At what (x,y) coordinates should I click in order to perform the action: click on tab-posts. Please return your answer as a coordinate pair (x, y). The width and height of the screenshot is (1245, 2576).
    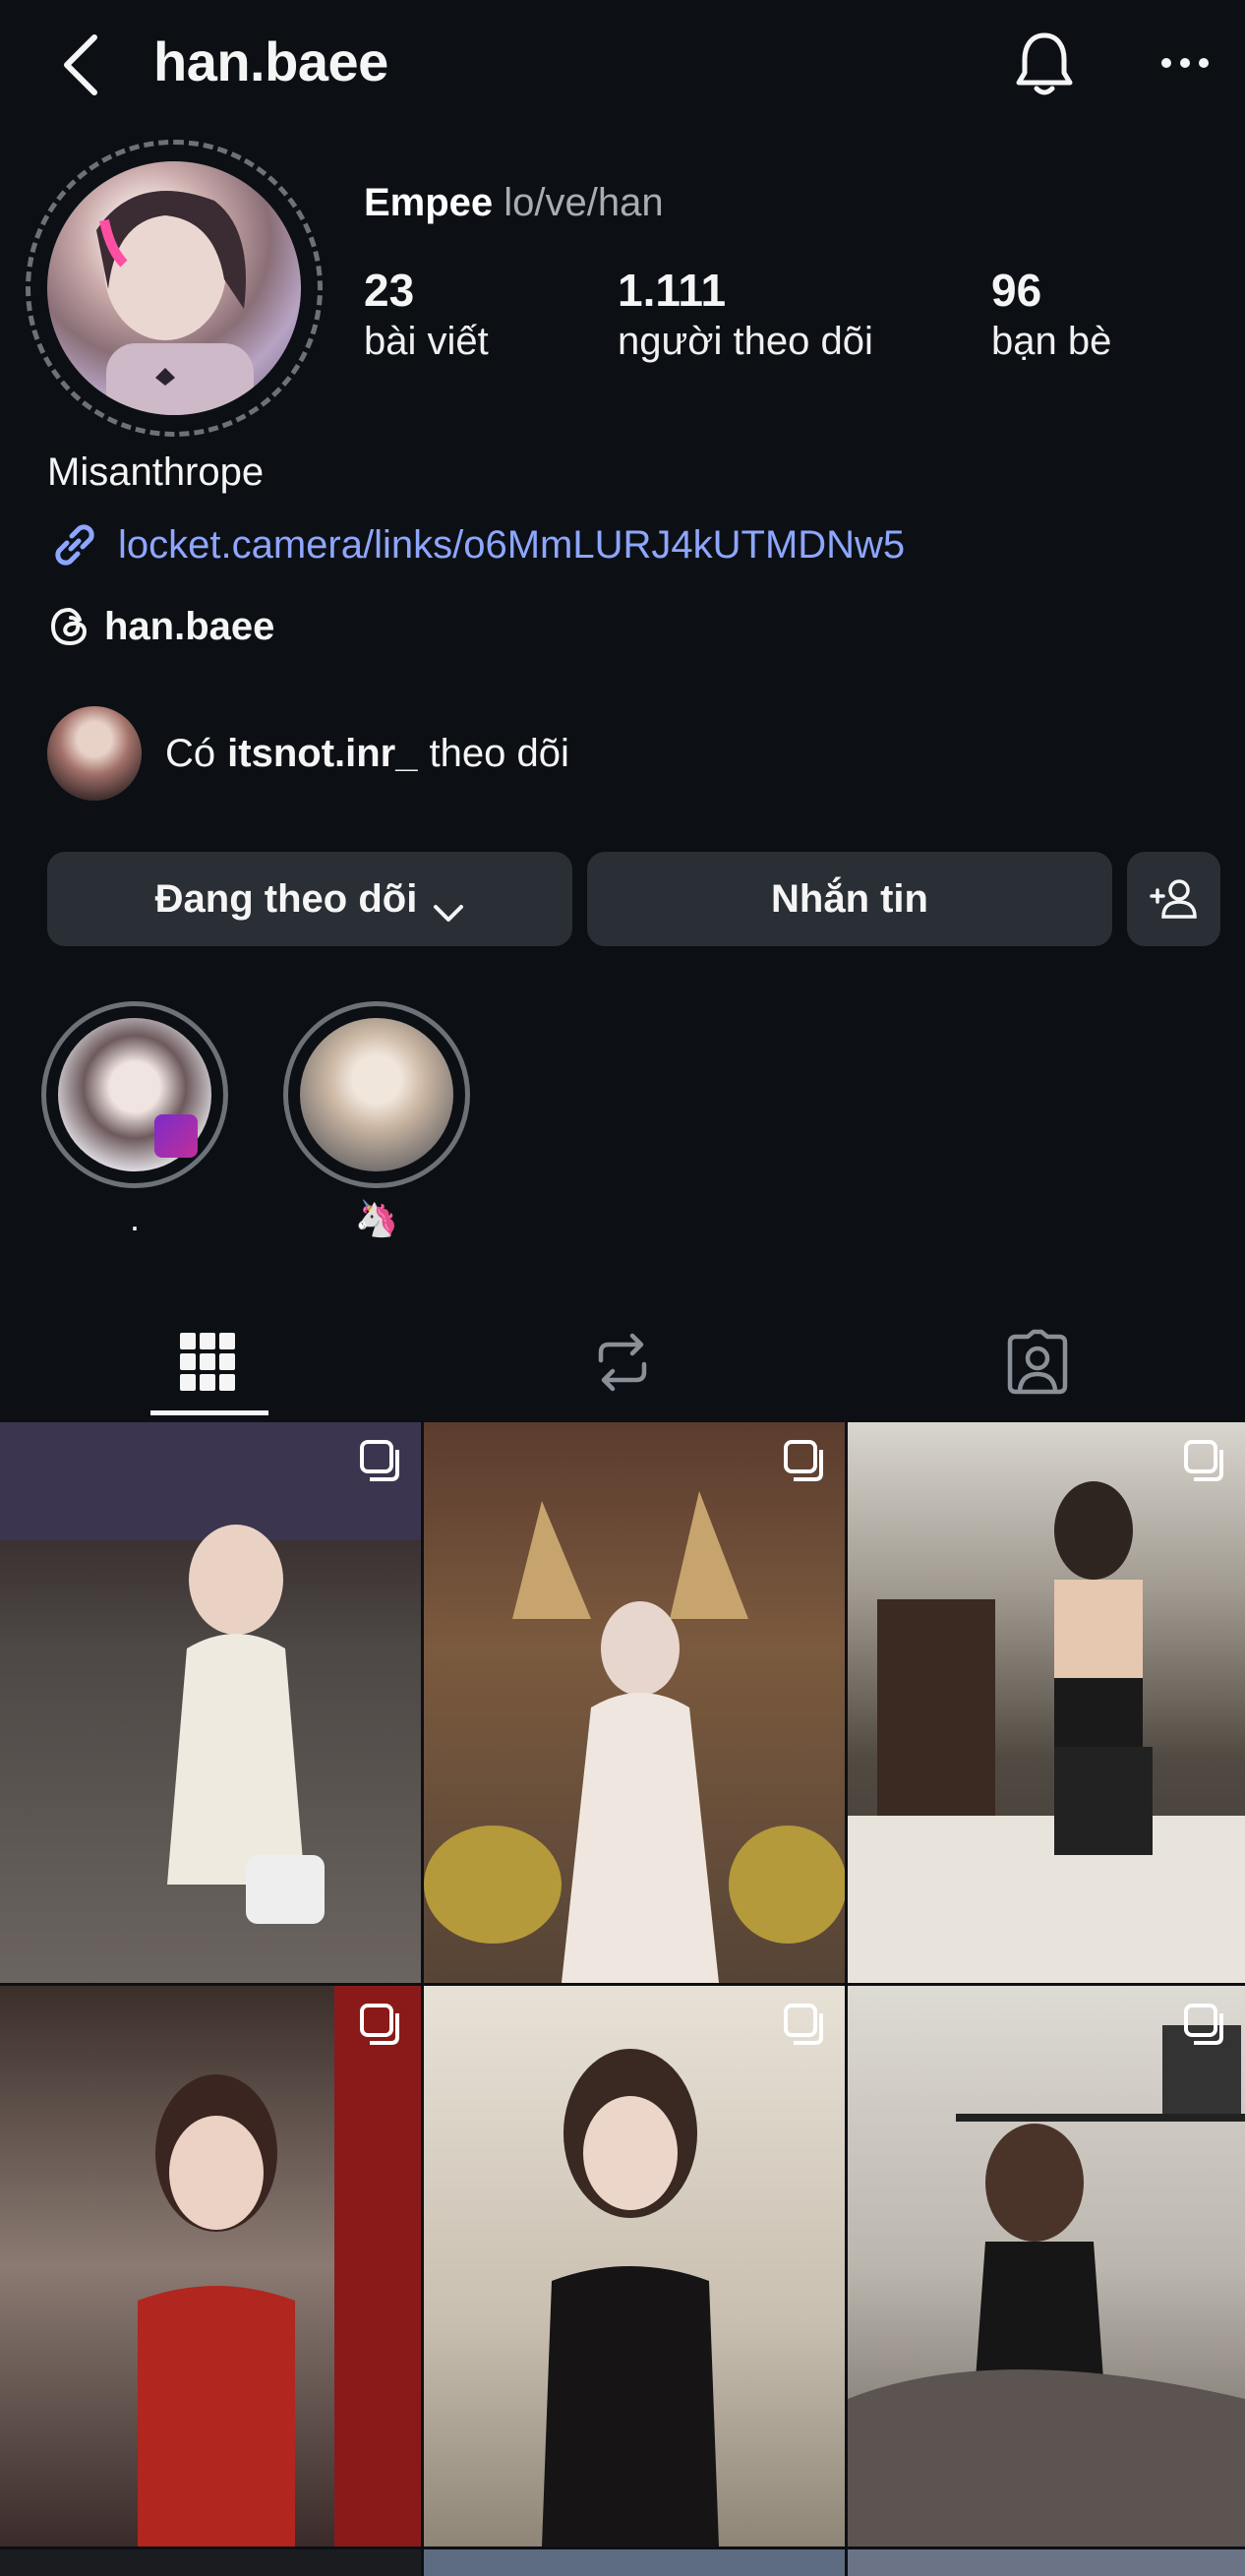
    Looking at the image, I should click on (208, 1364).